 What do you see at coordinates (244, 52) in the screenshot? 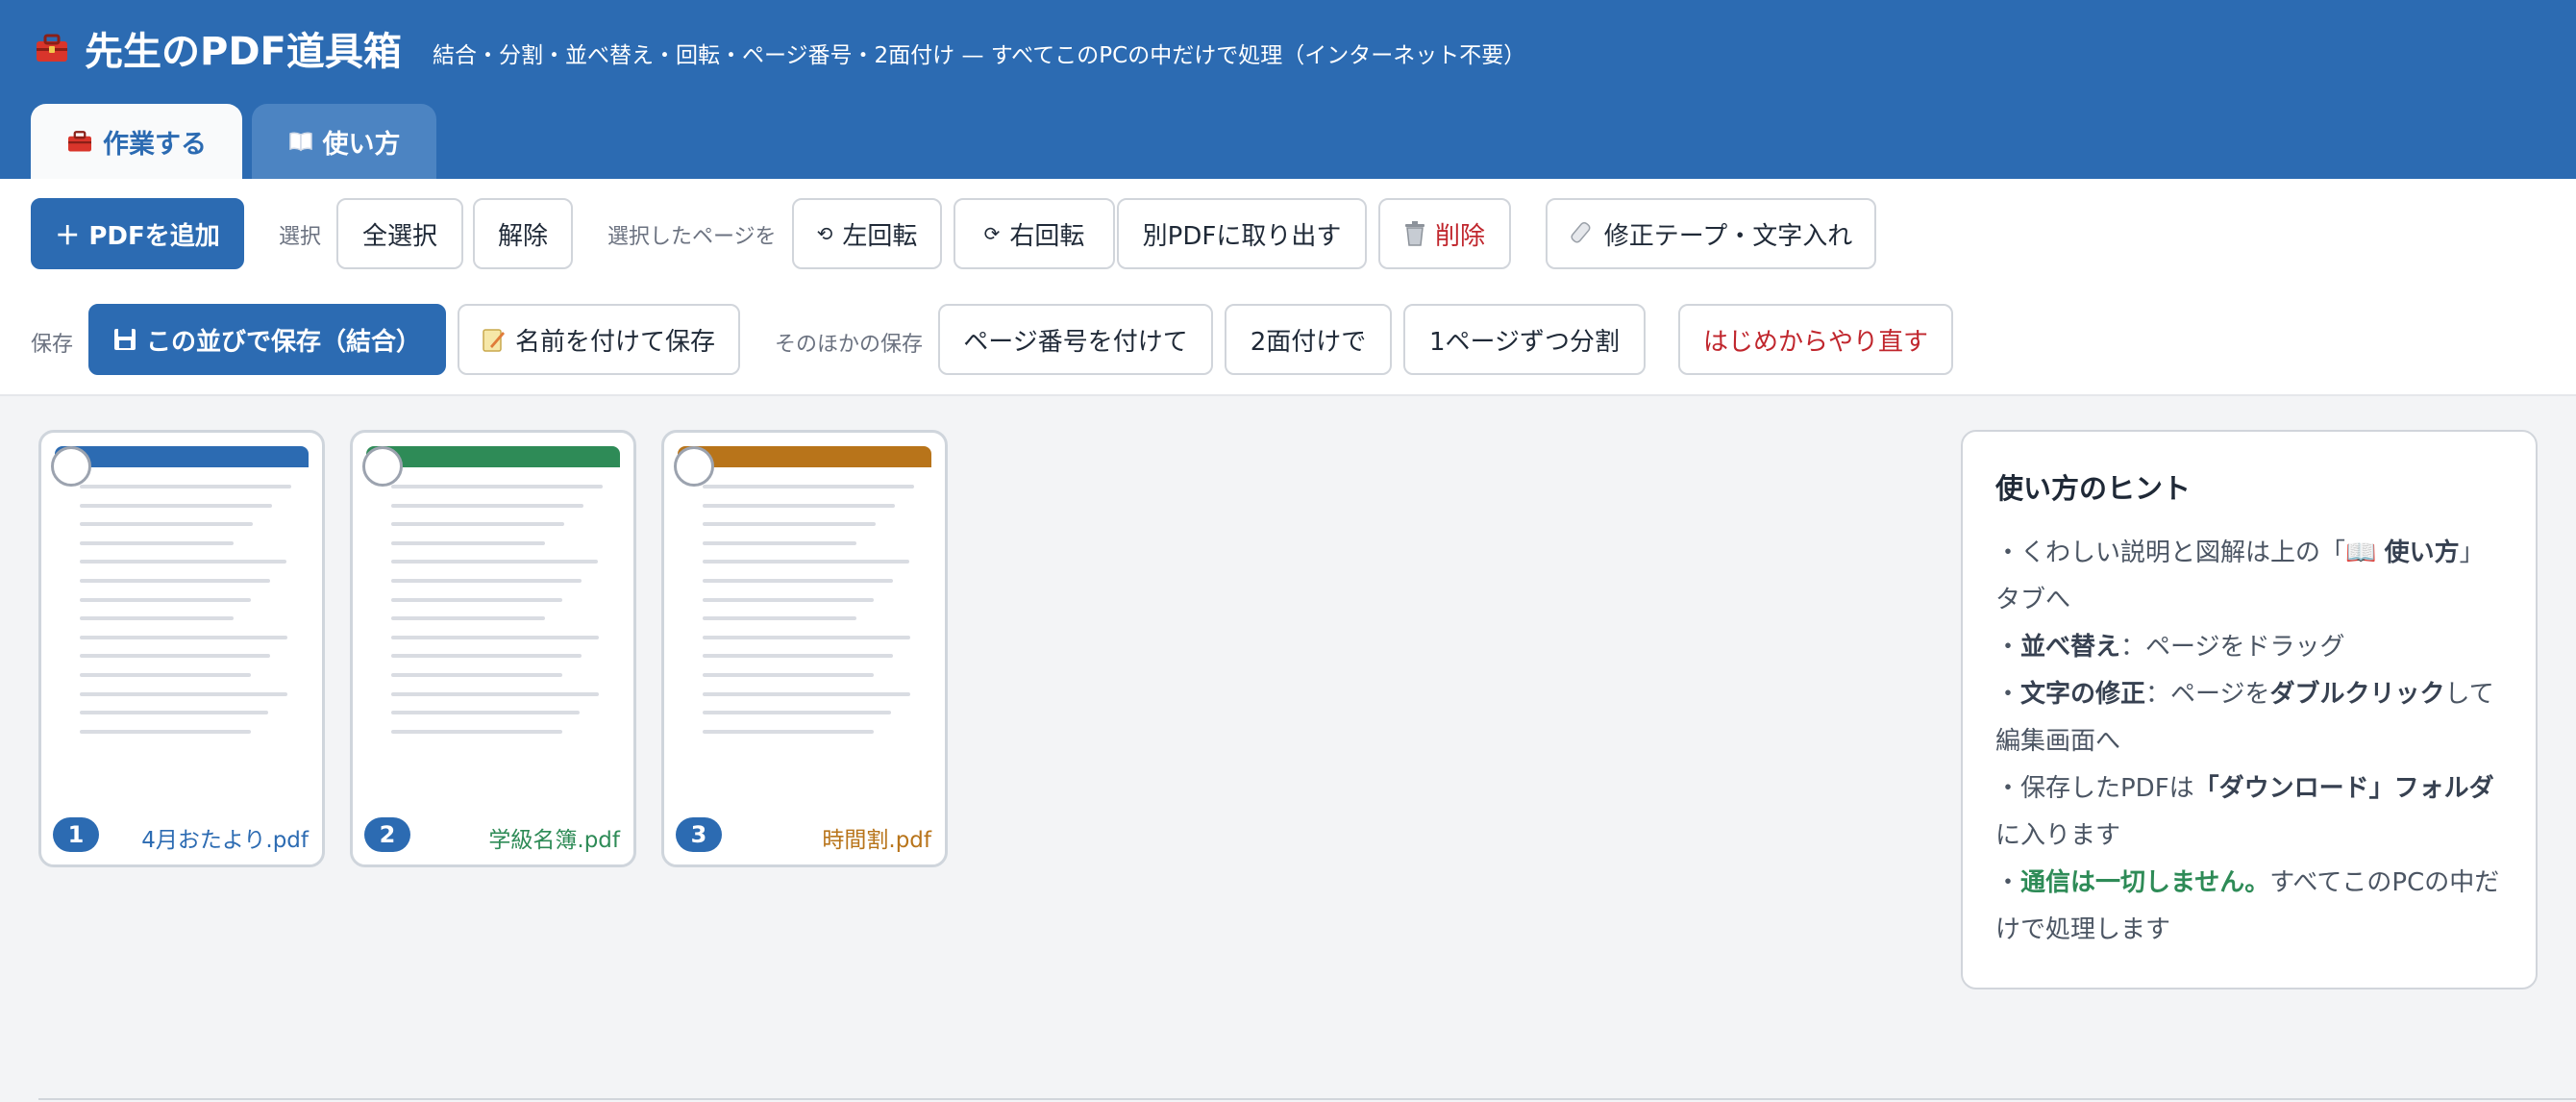
I see `app-title-text: 先生のPDF道具箱` at bounding box center [244, 52].